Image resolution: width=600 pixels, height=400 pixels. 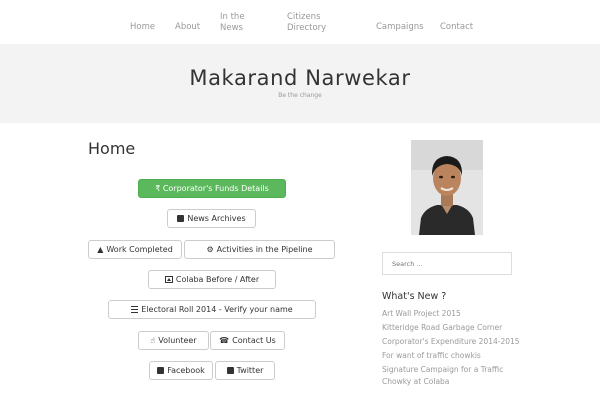 I want to click on page-title: Home, so click(x=112, y=148).